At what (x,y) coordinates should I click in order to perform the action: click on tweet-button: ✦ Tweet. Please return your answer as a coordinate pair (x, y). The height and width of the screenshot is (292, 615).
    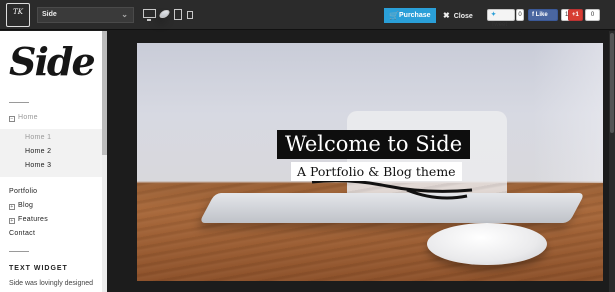
    Looking at the image, I should click on (501, 18).